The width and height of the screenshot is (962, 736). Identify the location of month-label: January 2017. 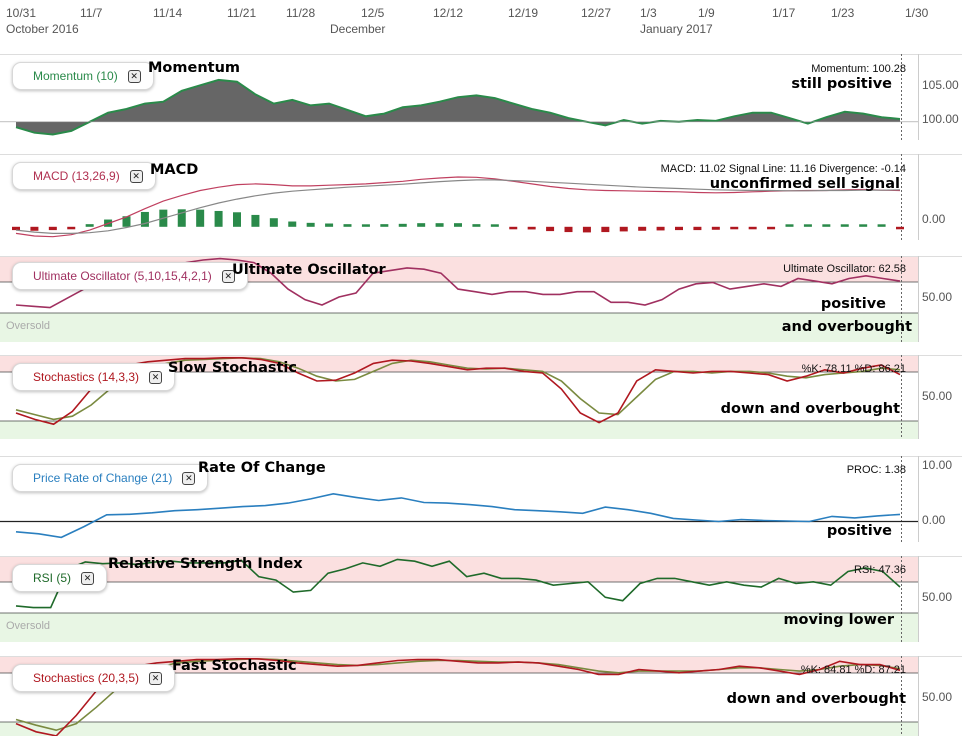
(676, 29).